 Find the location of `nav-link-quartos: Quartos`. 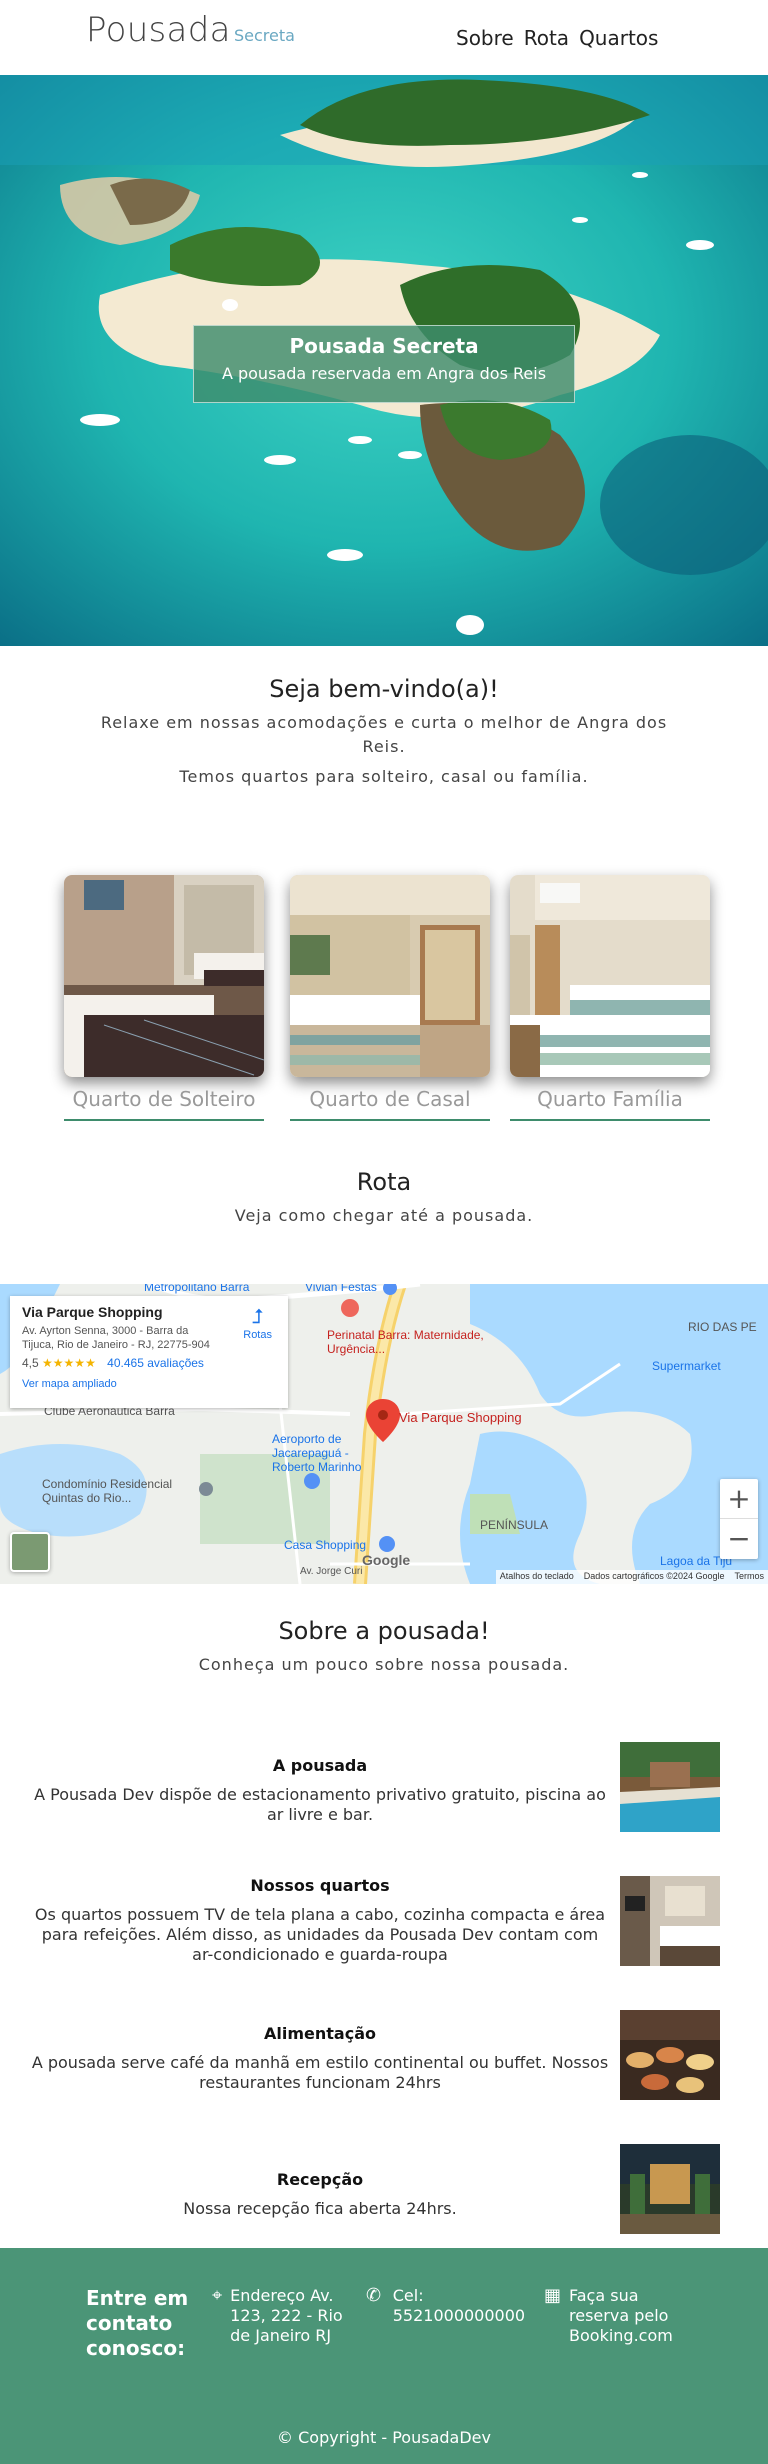

nav-link-quartos: Quartos is located at coordinates (618, 38).